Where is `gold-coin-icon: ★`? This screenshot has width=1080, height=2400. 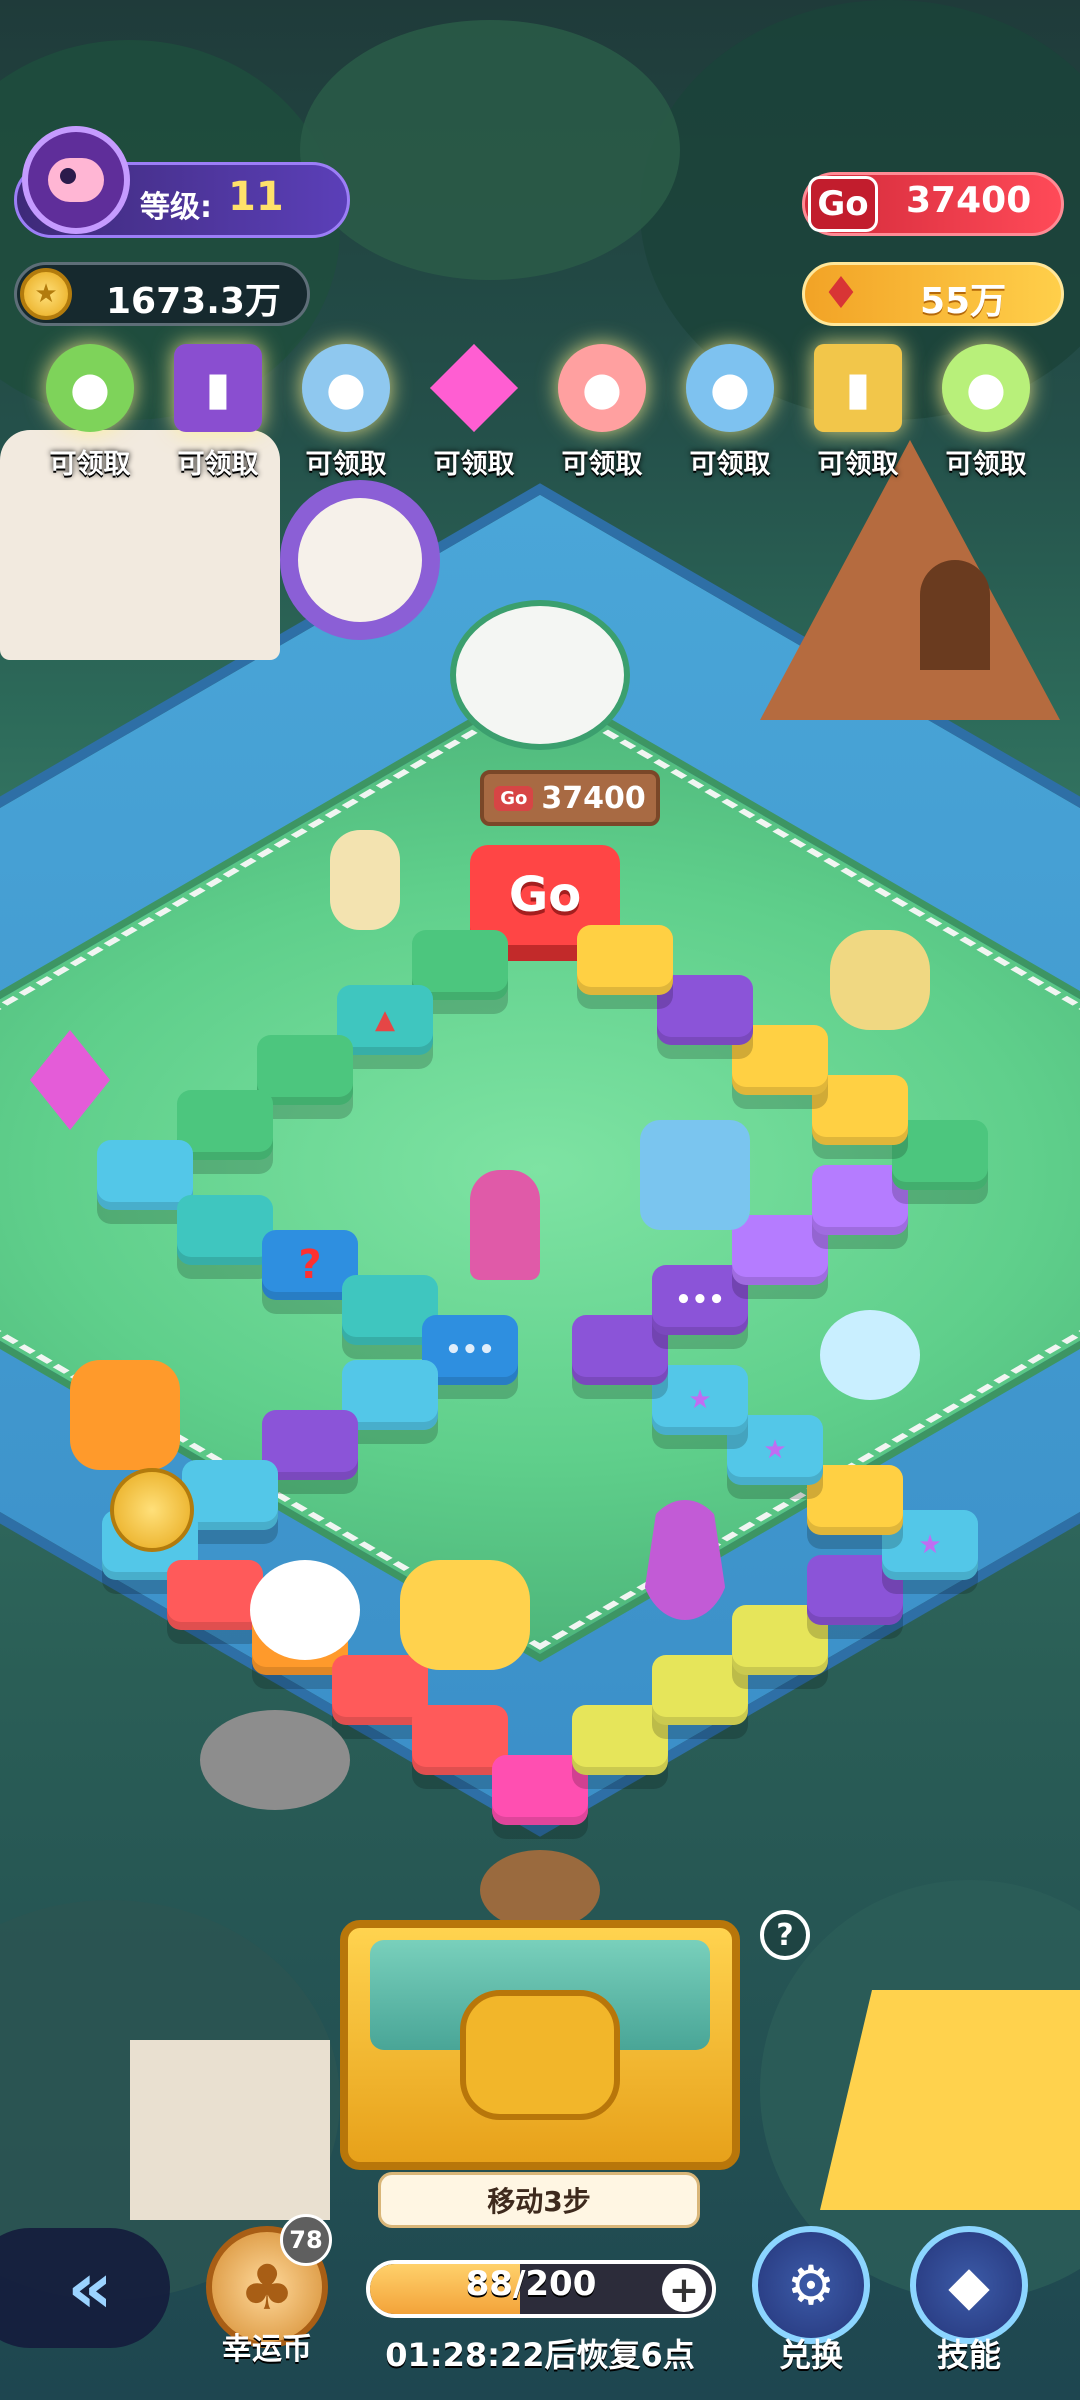
gold-coin-icon: ★ is located at coordinates (46, 294).